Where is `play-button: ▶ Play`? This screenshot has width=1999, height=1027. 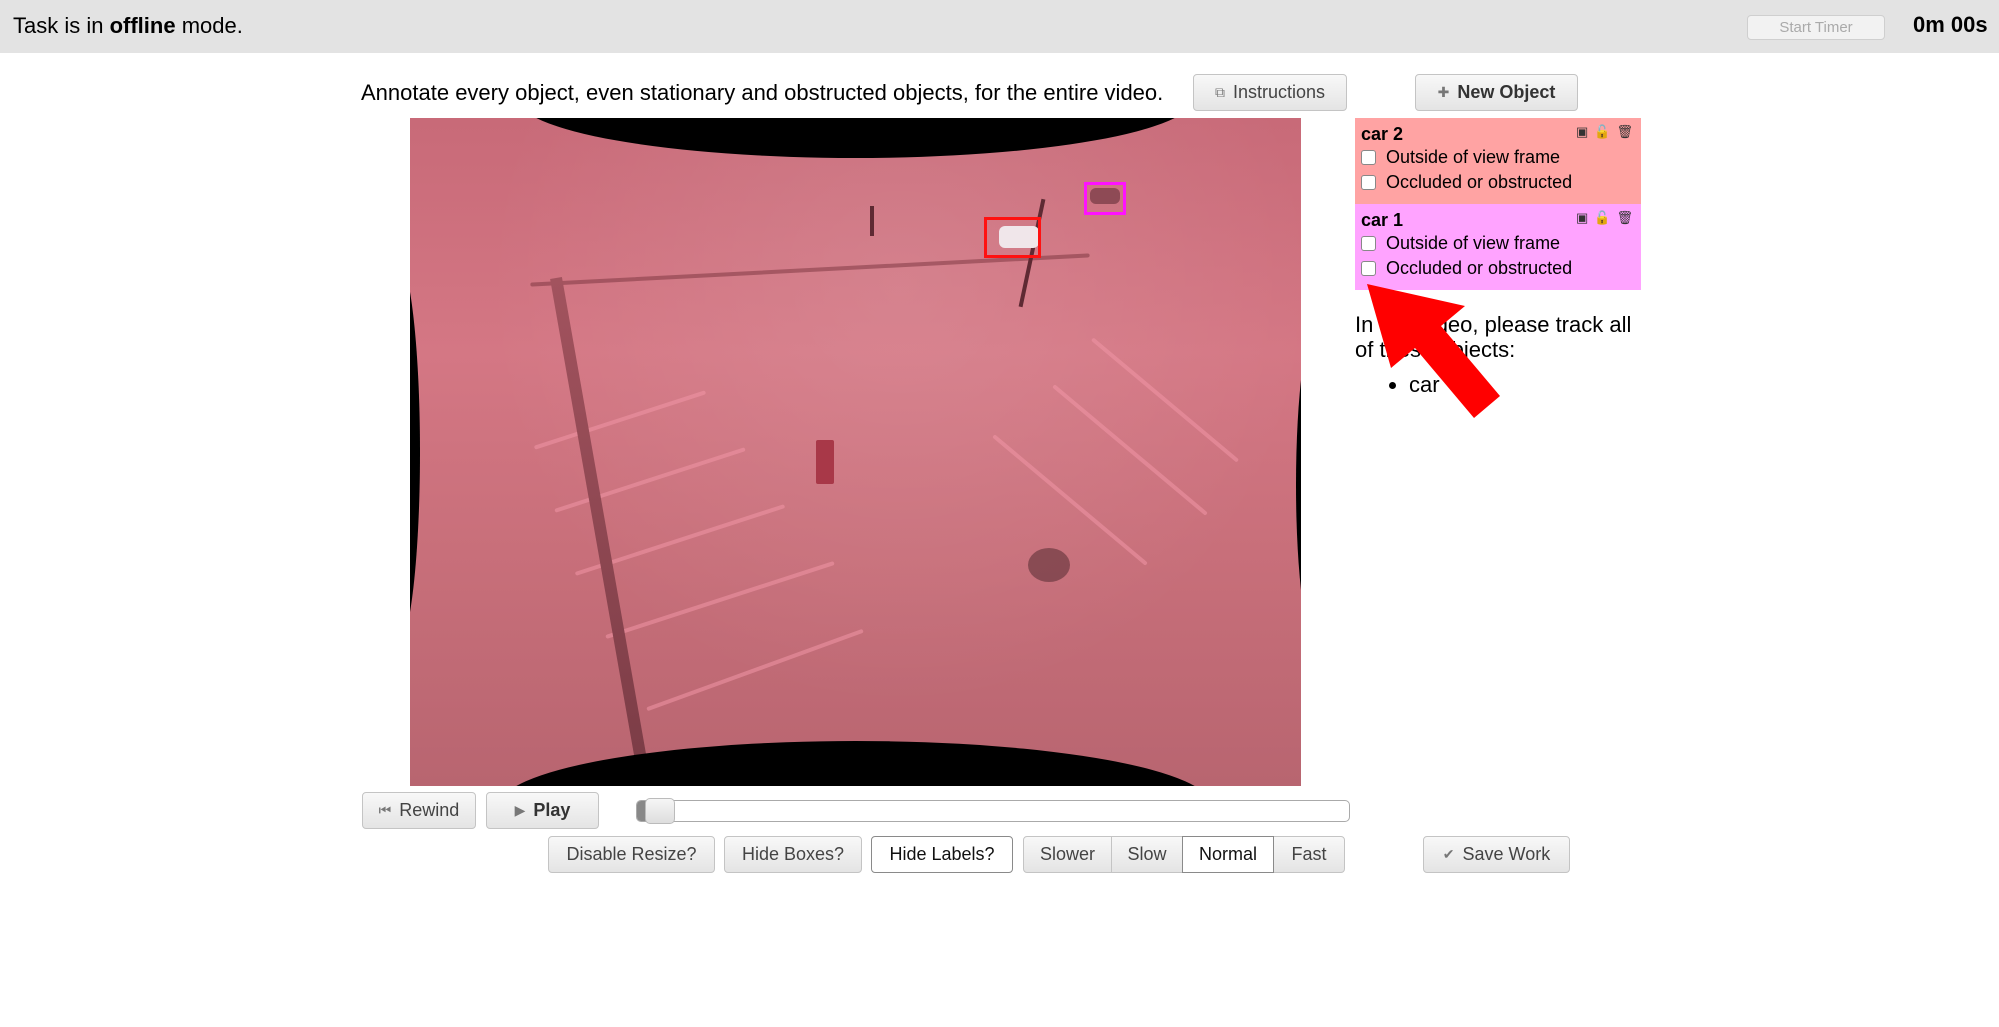 play-button: ▶ Play is located at coordinates (542, 810).